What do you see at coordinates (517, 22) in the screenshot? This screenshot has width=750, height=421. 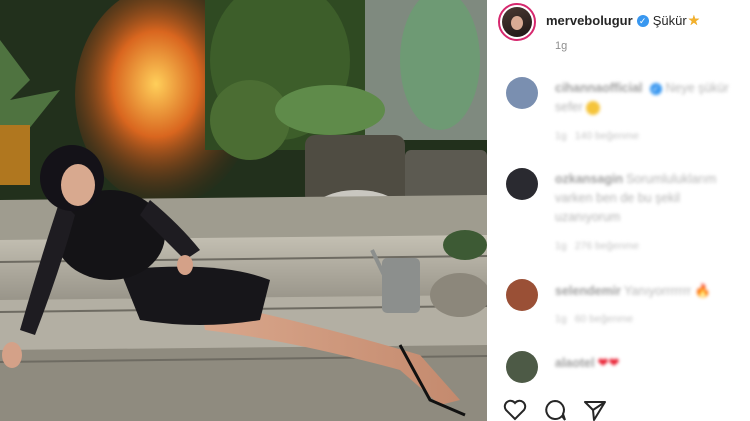 I see `author-avatar` at bounding box center [517, 22].